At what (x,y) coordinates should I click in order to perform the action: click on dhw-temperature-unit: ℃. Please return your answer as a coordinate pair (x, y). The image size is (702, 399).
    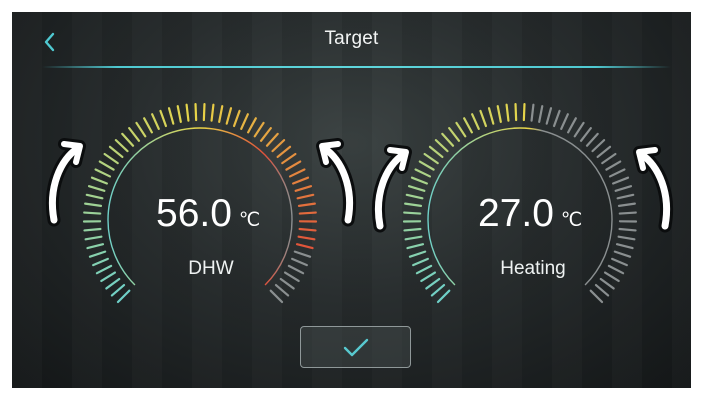
    Looking at the image, I should click on (249, 220).